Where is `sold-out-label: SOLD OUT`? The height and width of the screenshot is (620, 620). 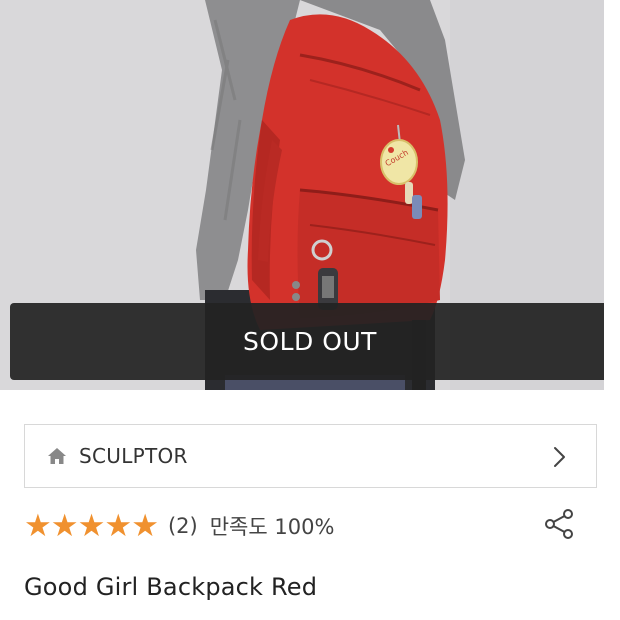 sold-out-label: SOLD OUT is located at coordinates (310, 341).